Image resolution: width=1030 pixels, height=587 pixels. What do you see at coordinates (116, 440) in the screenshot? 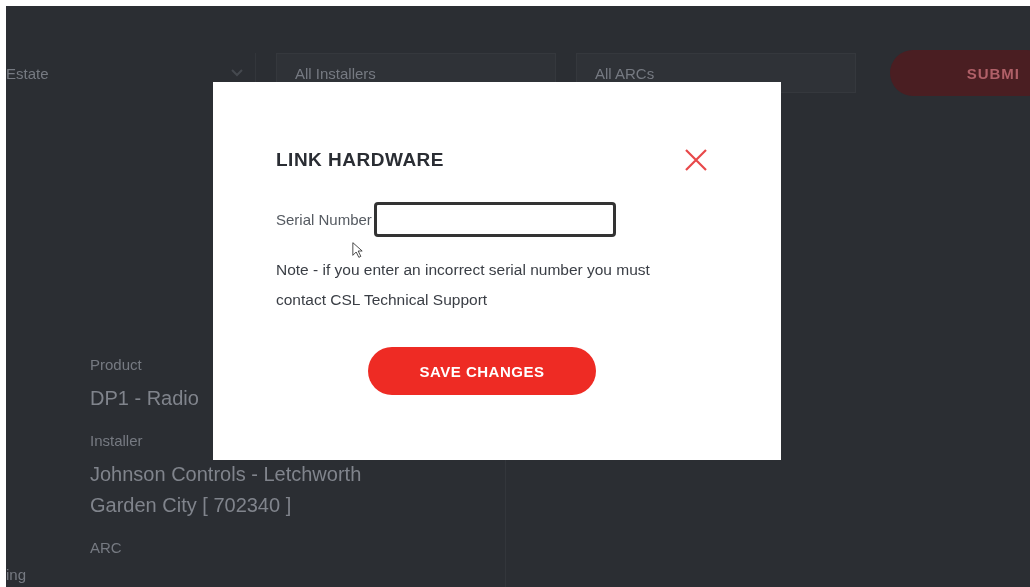
I see `detail-label: Installer` at bounding box center [116, 440].